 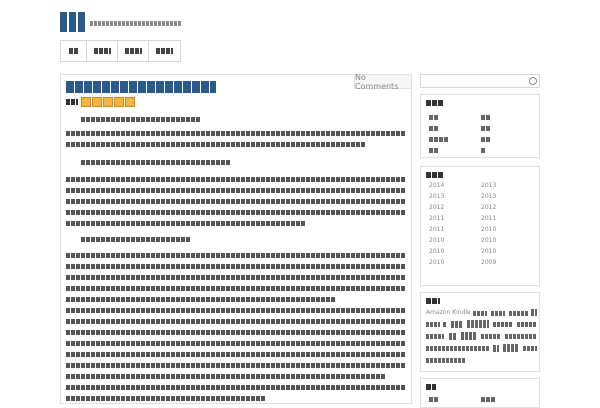 What do you see at coordinates (436, 186) in the screenshot?
I see `archive-link: 2014` at bounding box center [436, 186].